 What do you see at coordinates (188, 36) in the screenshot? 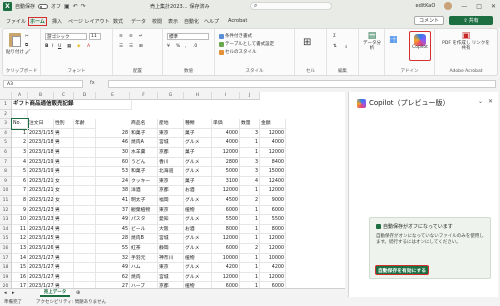
I see `number-format-select: 標準` at bounding box center [188, 36].